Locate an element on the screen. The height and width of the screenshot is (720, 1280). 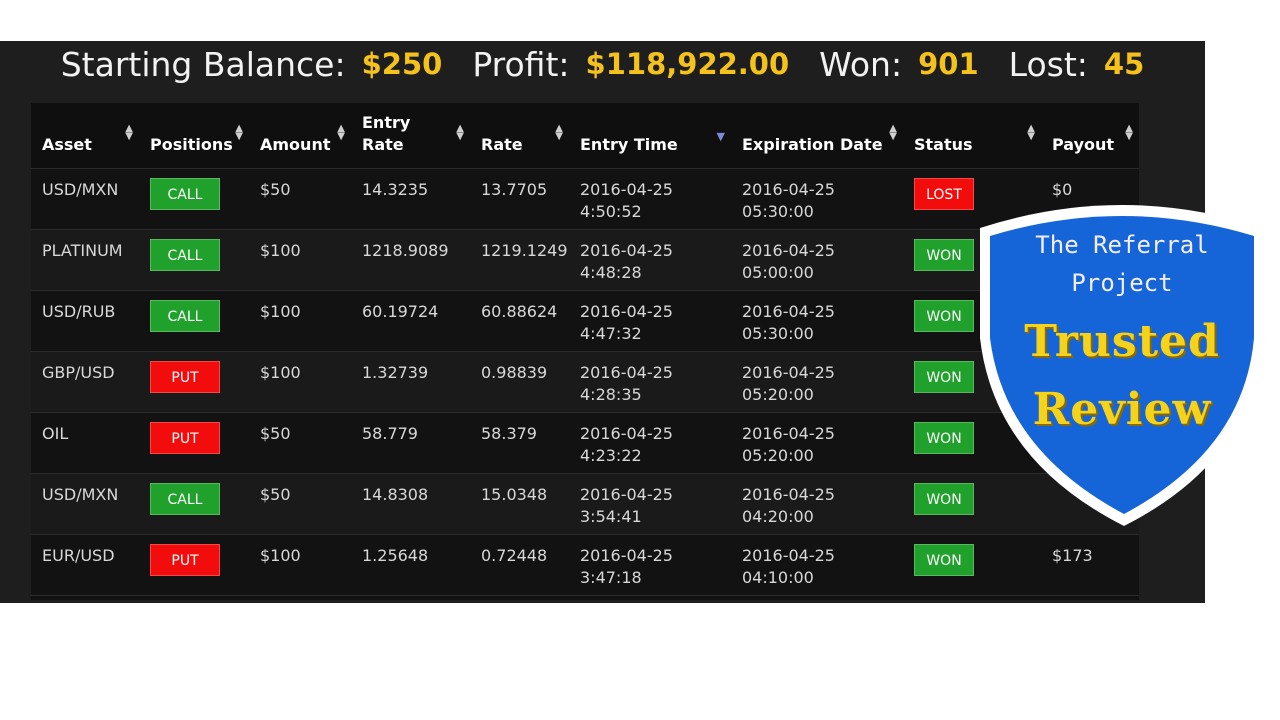
rate-cell: 58.379 is located at coordinates (519, 443).